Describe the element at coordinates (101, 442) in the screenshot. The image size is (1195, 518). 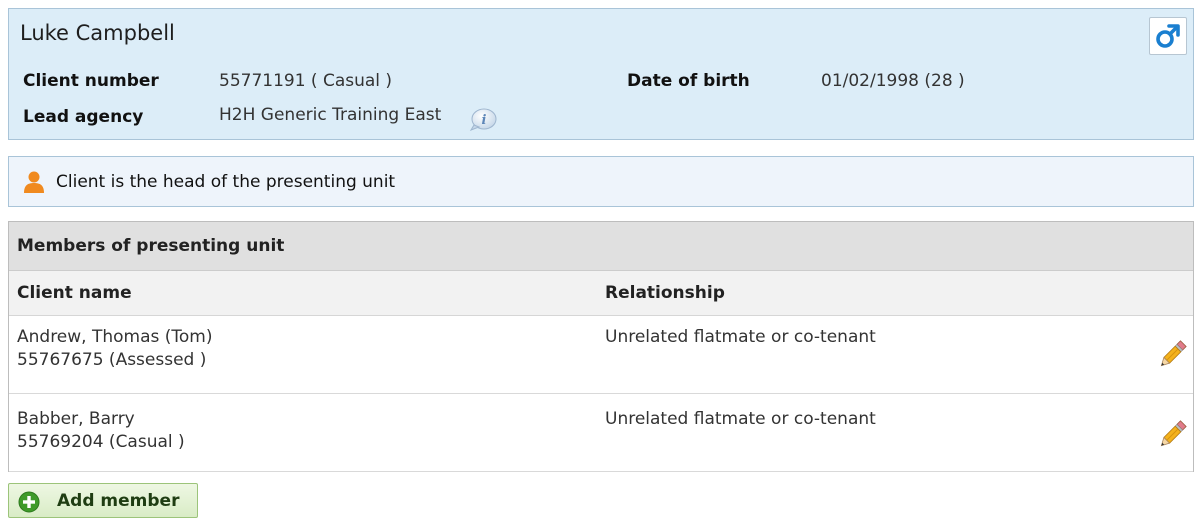
I see `member-number: 55769204 (Casual )` at that location.